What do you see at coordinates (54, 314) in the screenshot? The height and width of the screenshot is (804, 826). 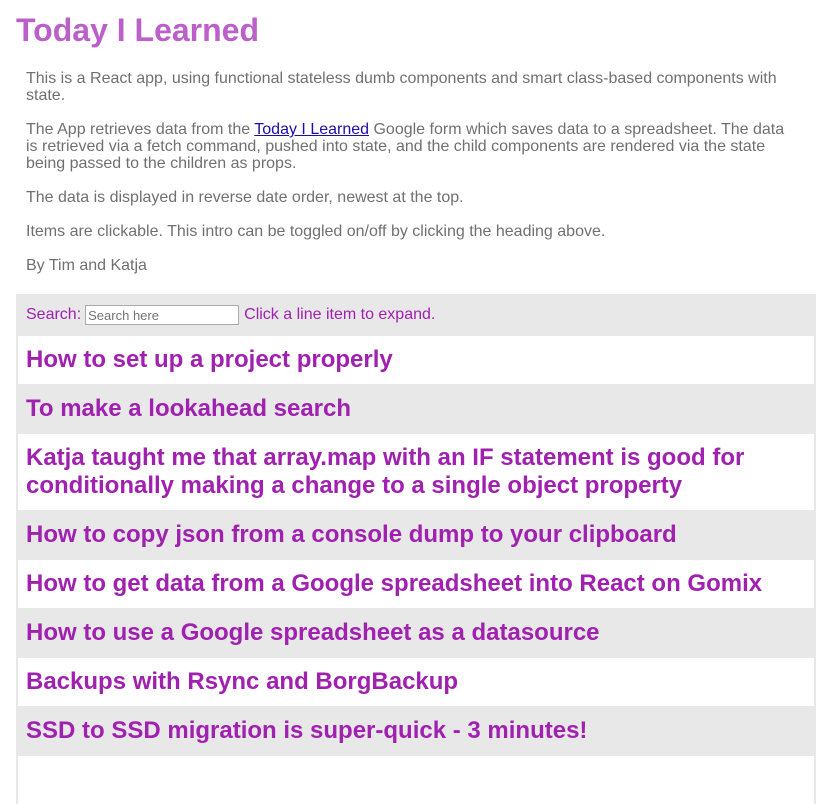 I see `search-label: Search:` at bounding box center [54, 314].